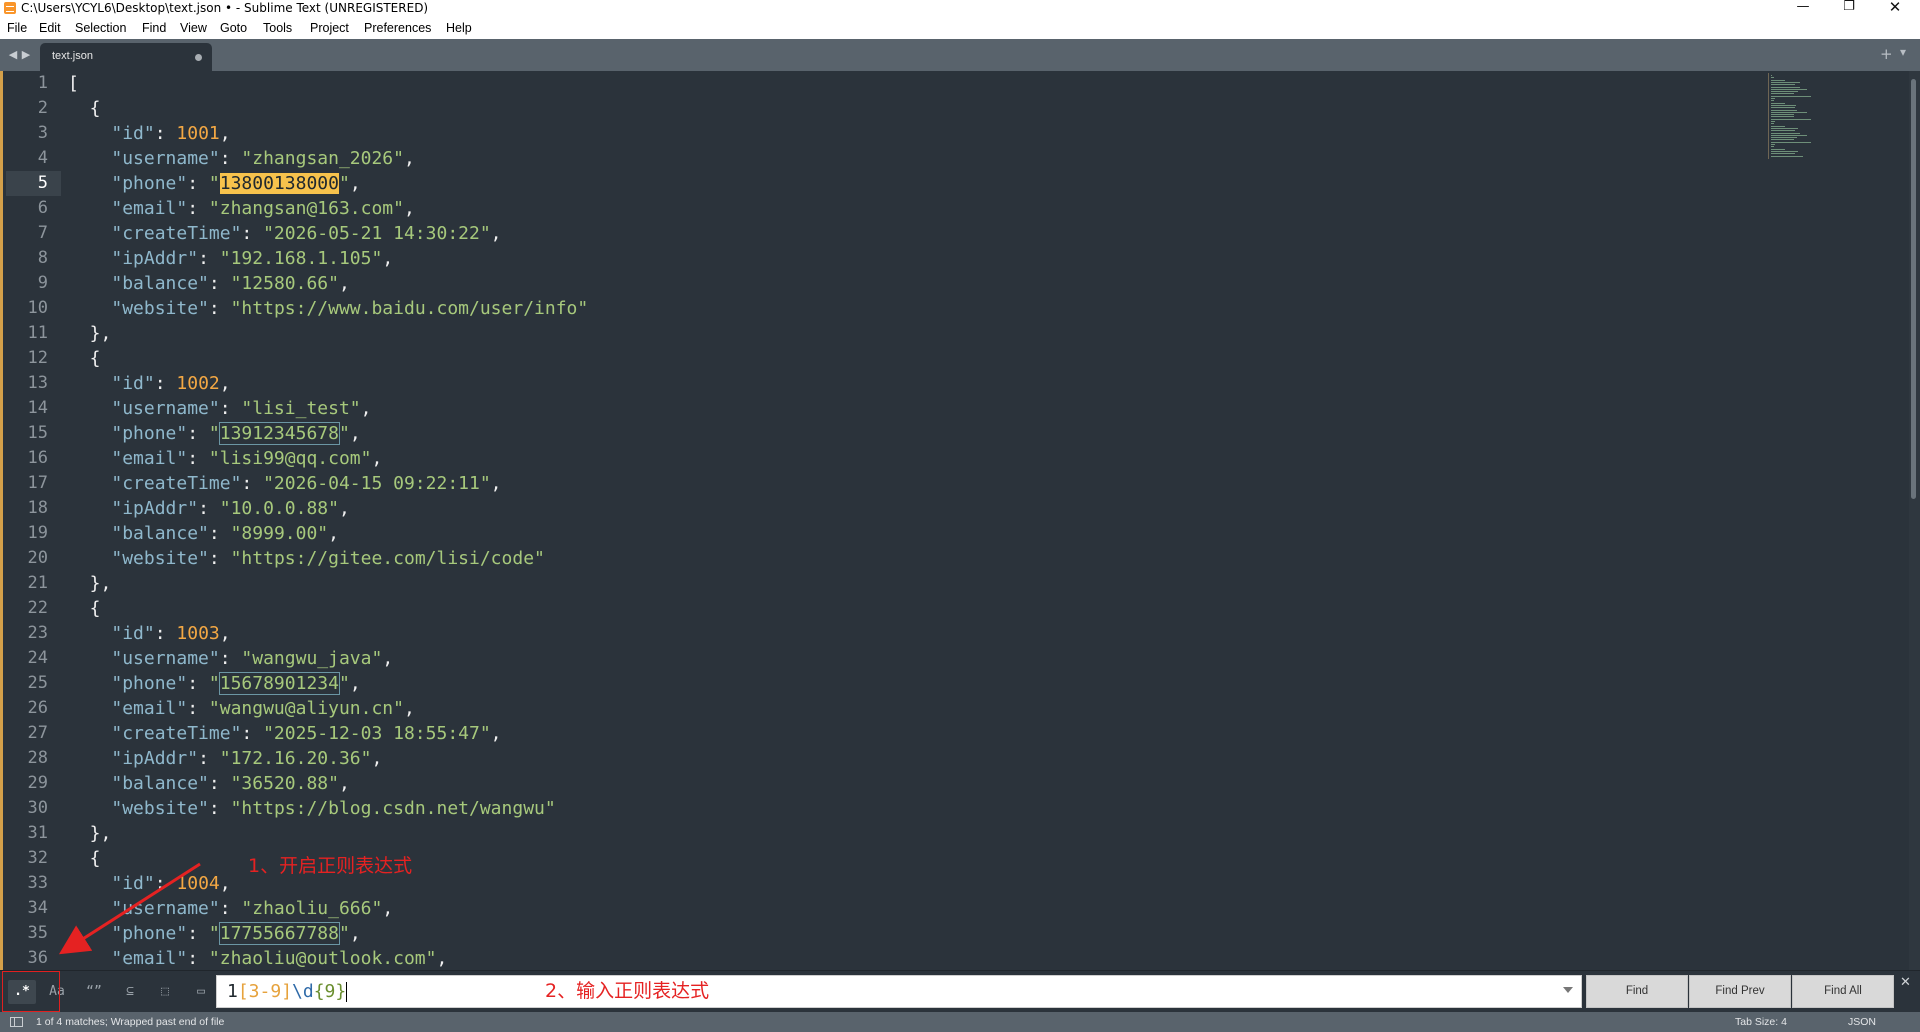  Describe the element at coordinates (1849, 8) in the screenshot. I see `restore-button: ❐` at that location.